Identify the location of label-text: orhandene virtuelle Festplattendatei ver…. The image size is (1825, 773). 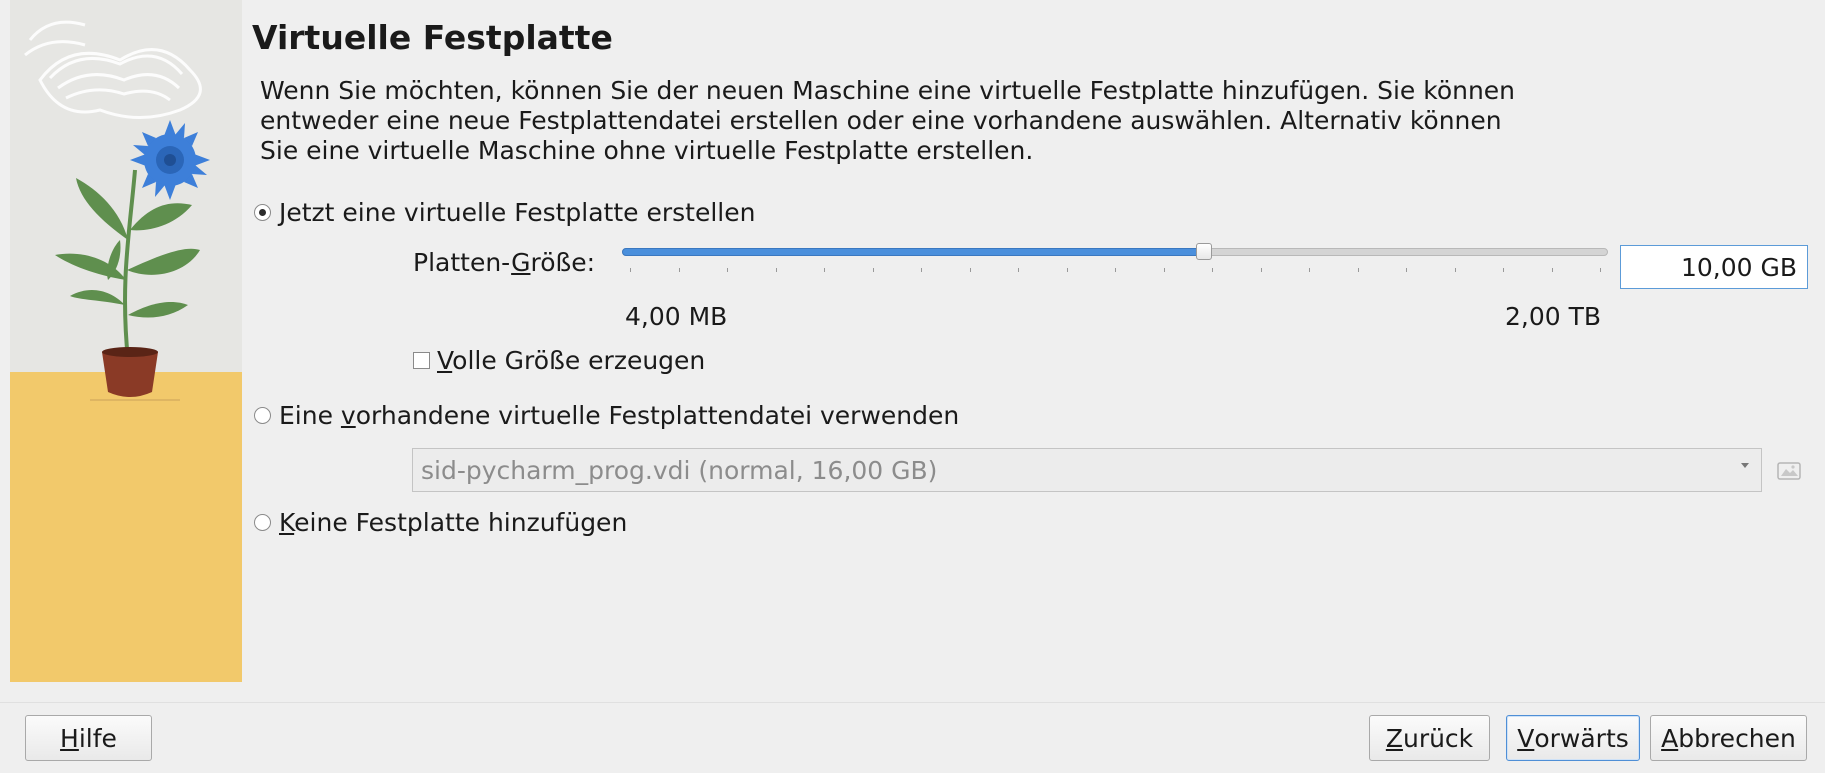
(657, 415).